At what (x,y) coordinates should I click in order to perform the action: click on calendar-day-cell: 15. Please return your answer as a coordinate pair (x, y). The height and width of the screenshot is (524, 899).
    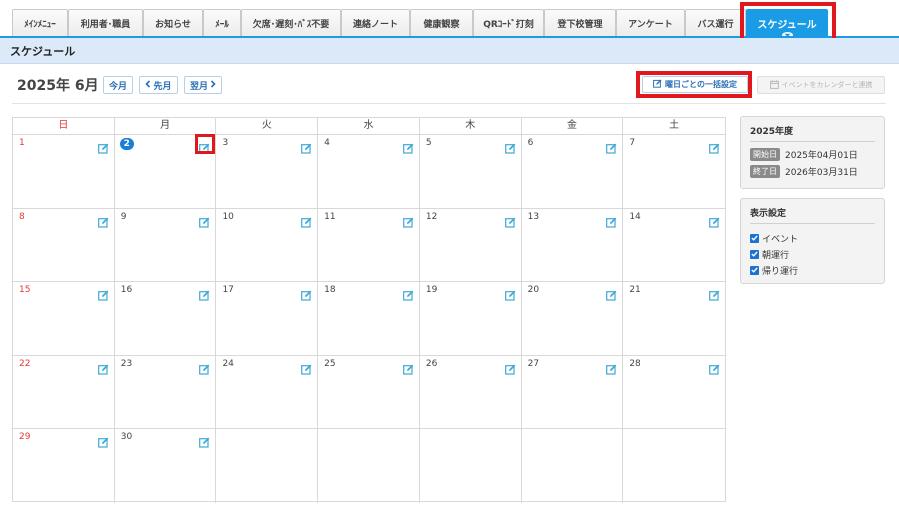
    Looking at the image, I should click on (64, 318).